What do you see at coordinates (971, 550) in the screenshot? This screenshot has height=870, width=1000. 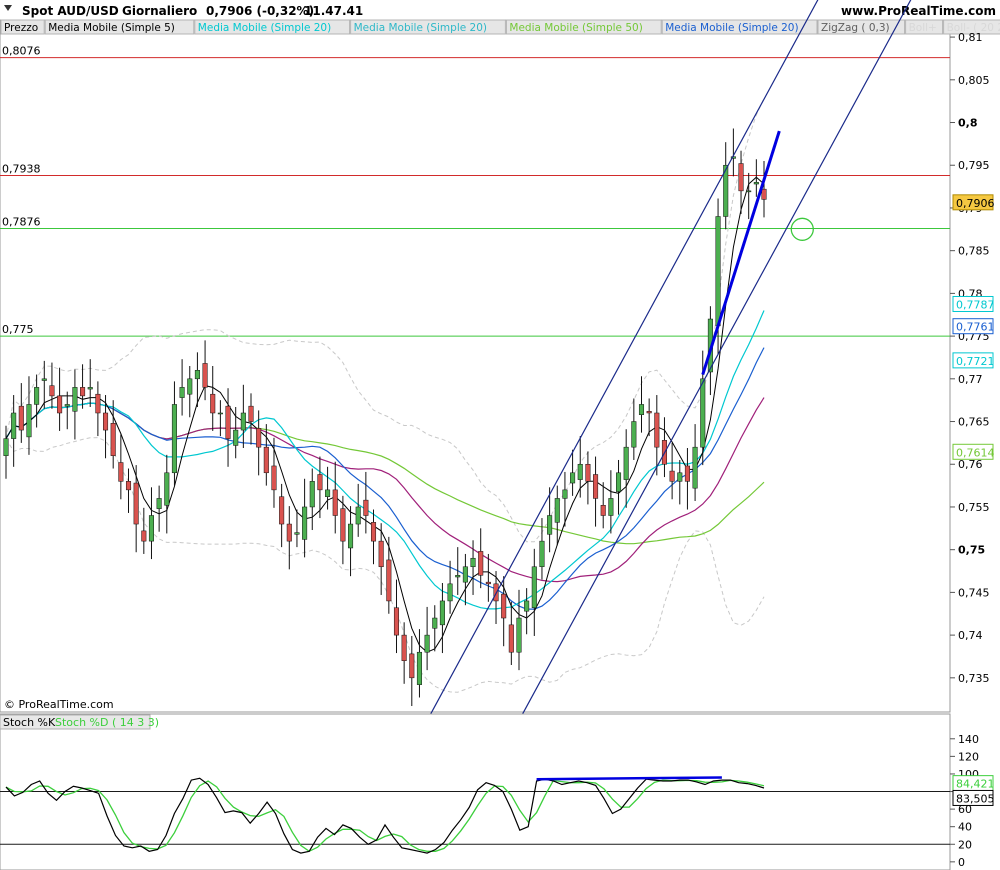 I see `price-tick-label: 0,75` at bounding box center [971, 550].